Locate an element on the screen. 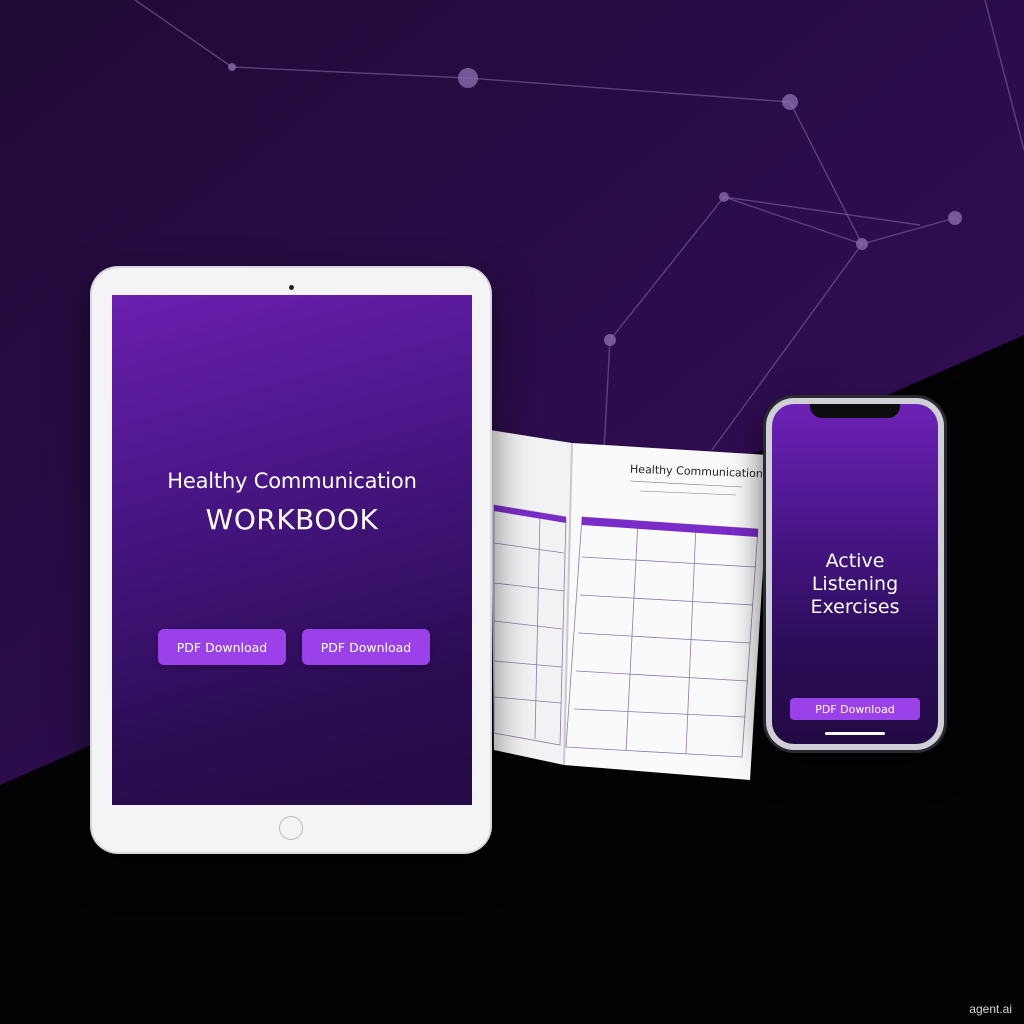  phone-notch is located at coordinates (855, 411).